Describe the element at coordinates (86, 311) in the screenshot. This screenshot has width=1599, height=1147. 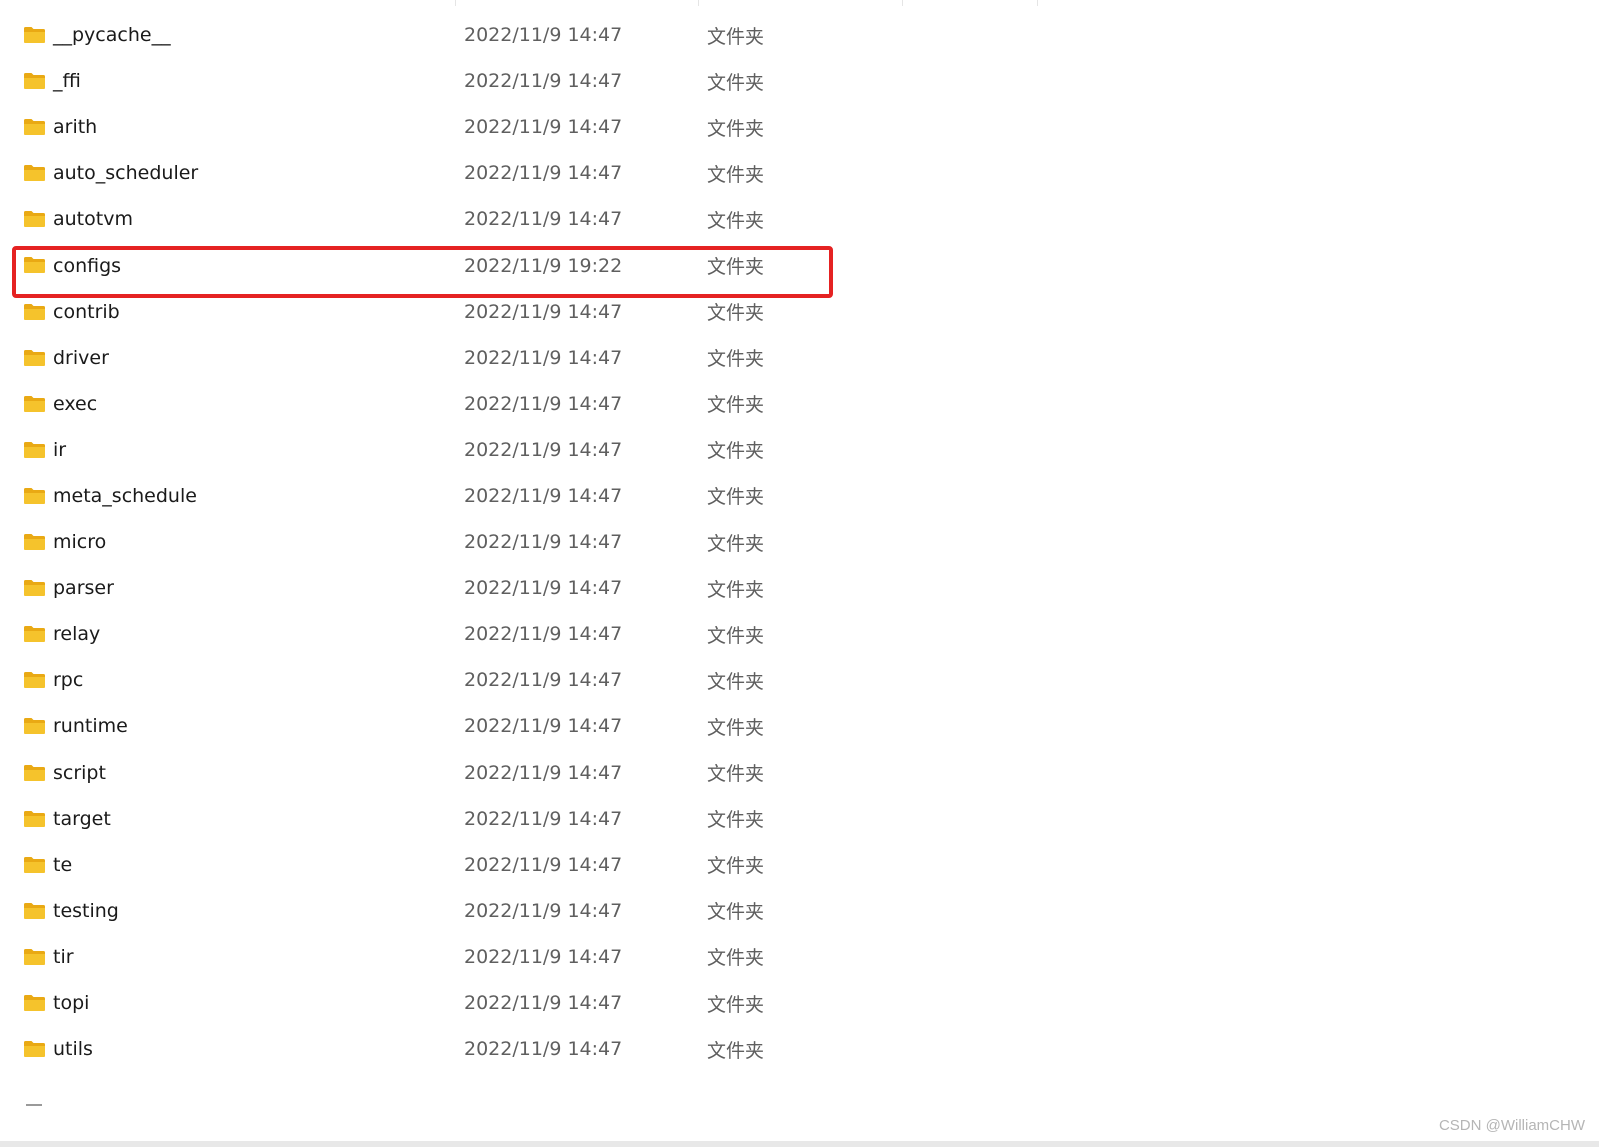
I see `file-name: contrib` at that location.